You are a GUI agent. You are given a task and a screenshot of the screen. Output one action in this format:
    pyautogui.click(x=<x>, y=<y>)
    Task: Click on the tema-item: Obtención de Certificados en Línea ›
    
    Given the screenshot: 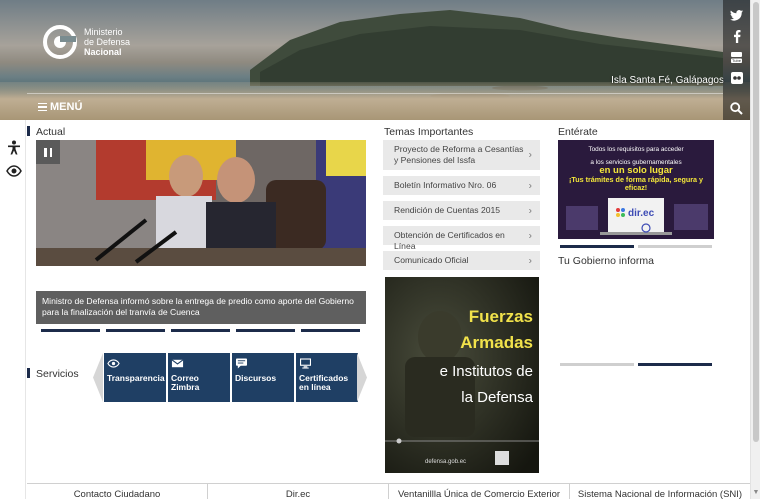 What is the action you would take?
    pyautogui.click(x=461, y=238)
    